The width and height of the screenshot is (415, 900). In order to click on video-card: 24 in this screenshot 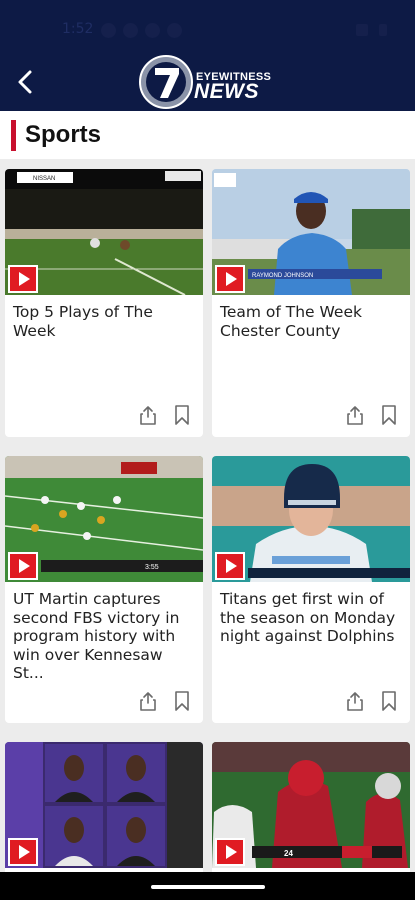, I will do `click(311, 812)`.